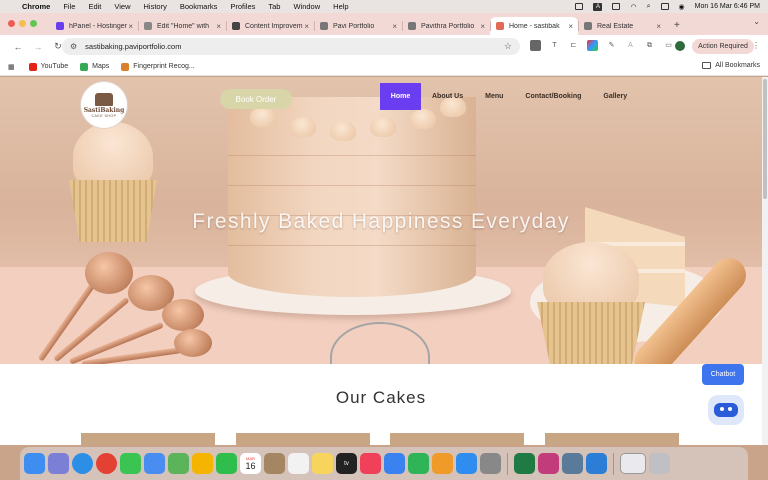 The width and height of the screenshot is (768, 480). I want to click on pages-icon, so click(442, 463).